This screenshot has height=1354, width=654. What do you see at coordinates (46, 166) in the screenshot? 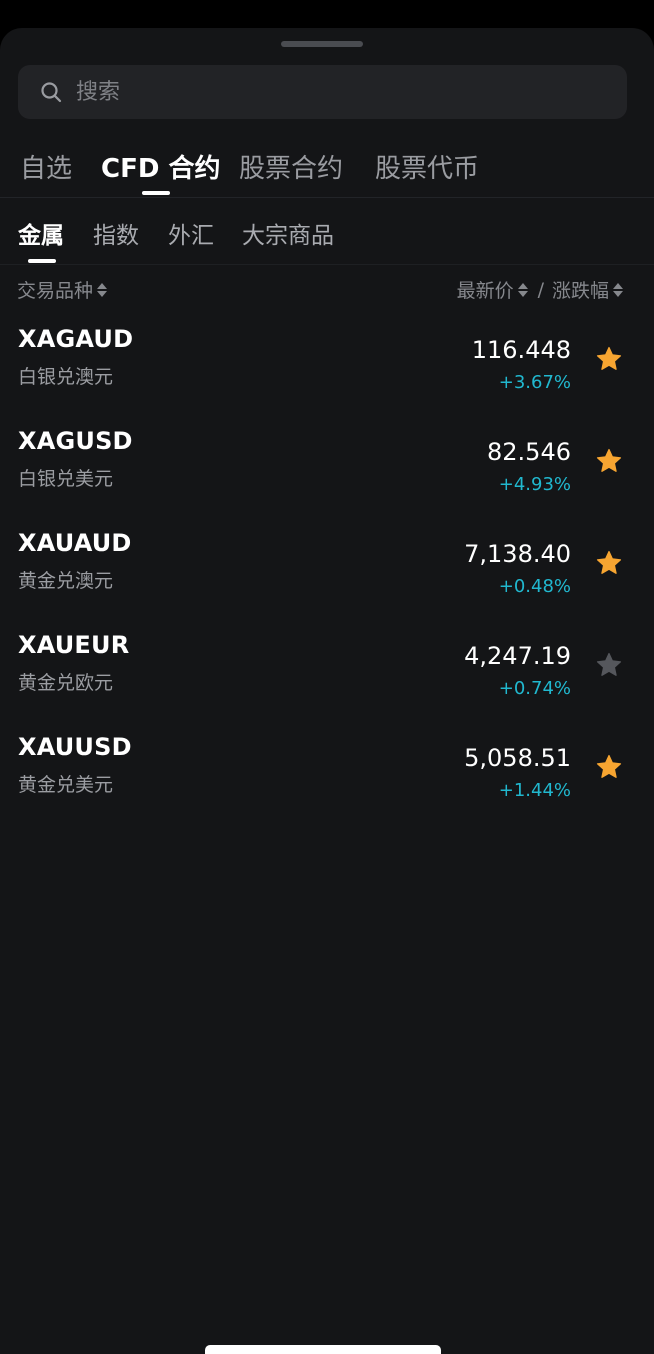
I see `tab-watchlist: 自选` at bounding box center [46, 166].